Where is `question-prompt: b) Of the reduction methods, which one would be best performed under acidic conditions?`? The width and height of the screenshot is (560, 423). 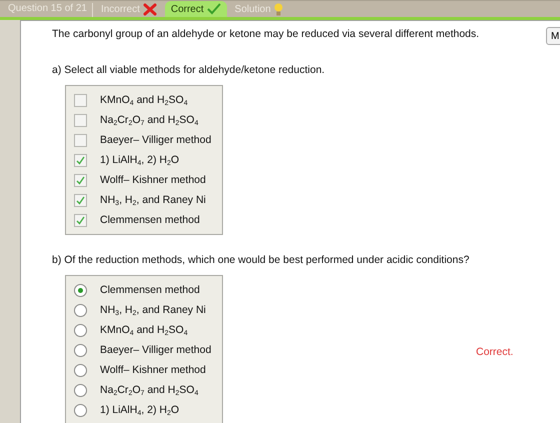 question-prompt: b) Of the reduction methods, which one would be best performed under acidic conditions? is located at coordinates (261, 260).